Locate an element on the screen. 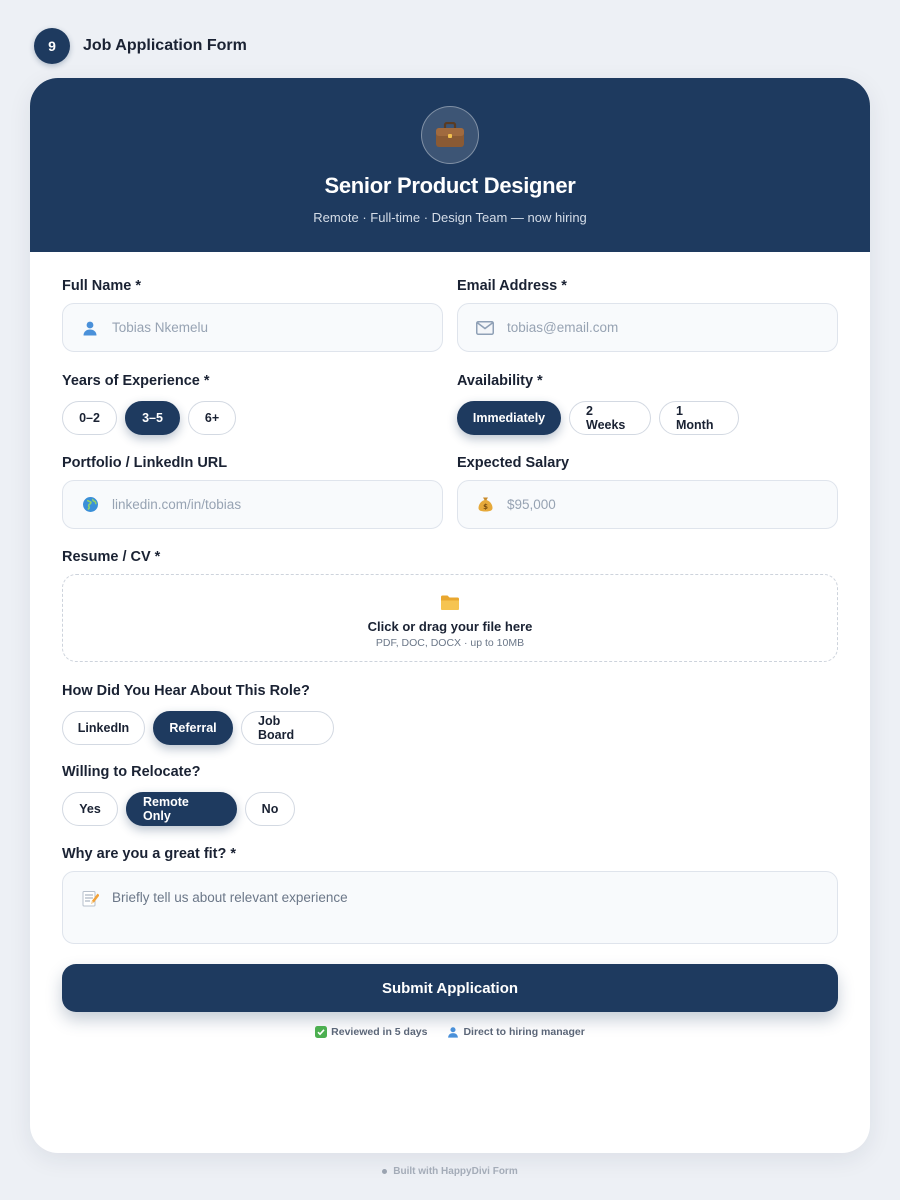 The image size is (900, 1200). trust-item-manager: Direct to hiring manager is located at coordinates (516, 1032).